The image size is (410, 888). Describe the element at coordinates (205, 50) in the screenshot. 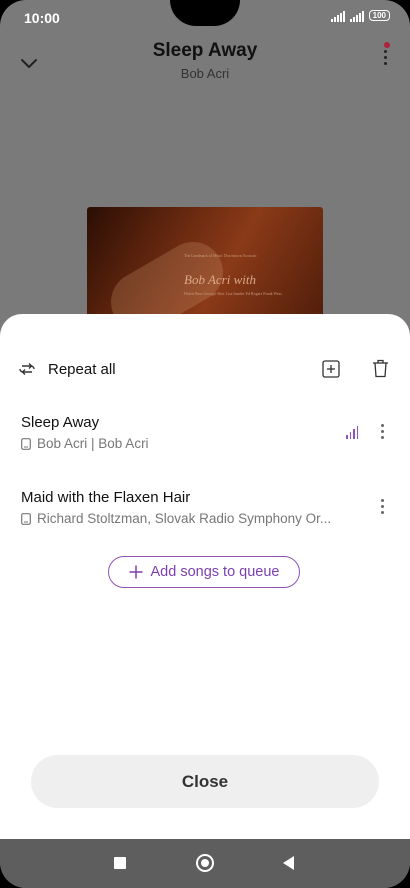

I see `song-title-header: Sleep Away` at that location.